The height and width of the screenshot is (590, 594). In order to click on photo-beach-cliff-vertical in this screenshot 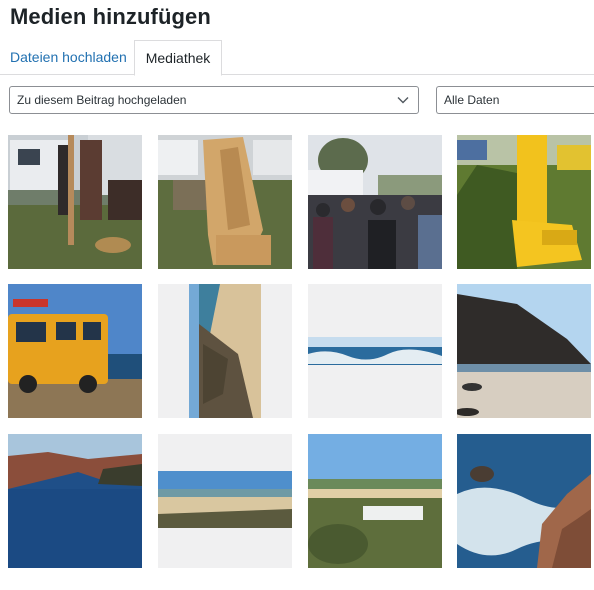, I will do `click(225, 351)`.